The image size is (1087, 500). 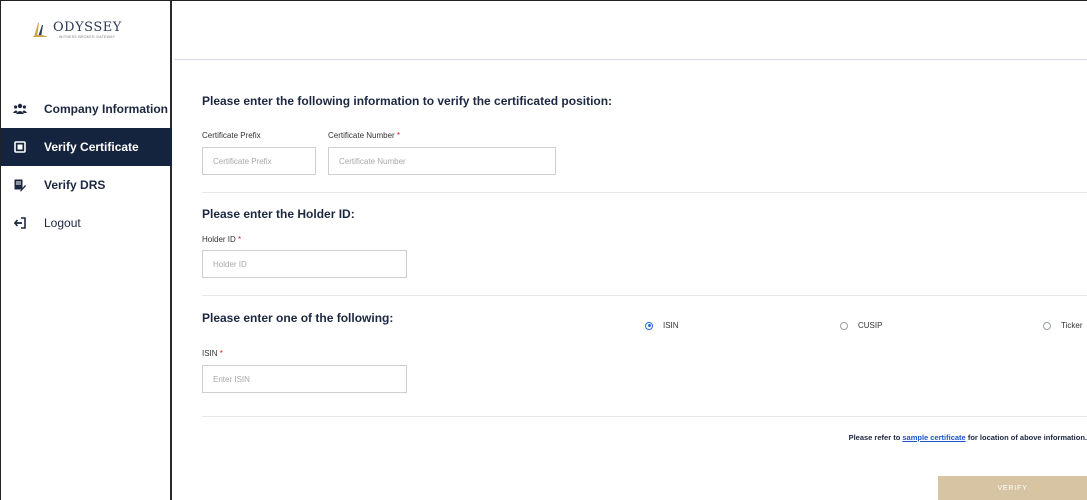 I want to click on isin-label: ISIN *, so click(x=212, y=353).